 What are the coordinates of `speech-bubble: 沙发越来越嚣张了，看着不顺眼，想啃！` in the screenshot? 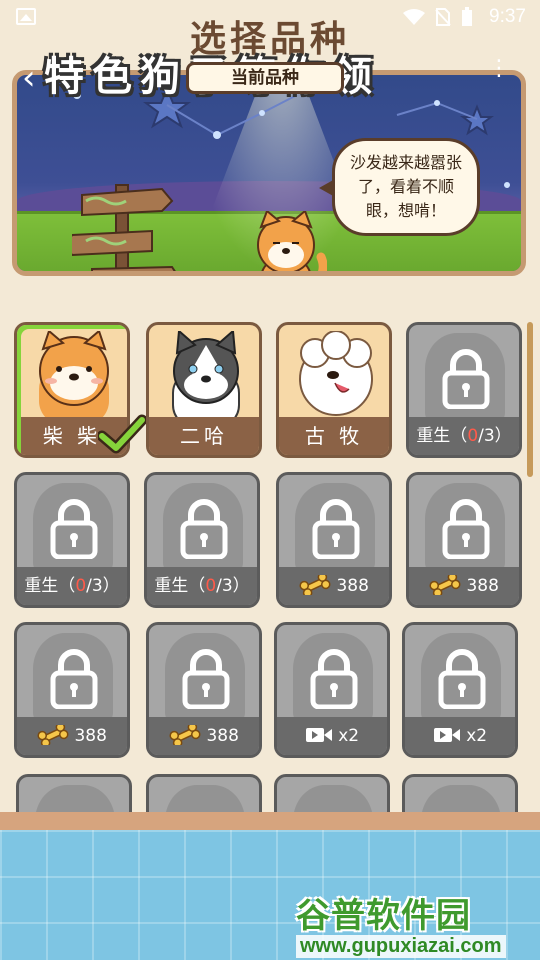 It's located at (399, 187).